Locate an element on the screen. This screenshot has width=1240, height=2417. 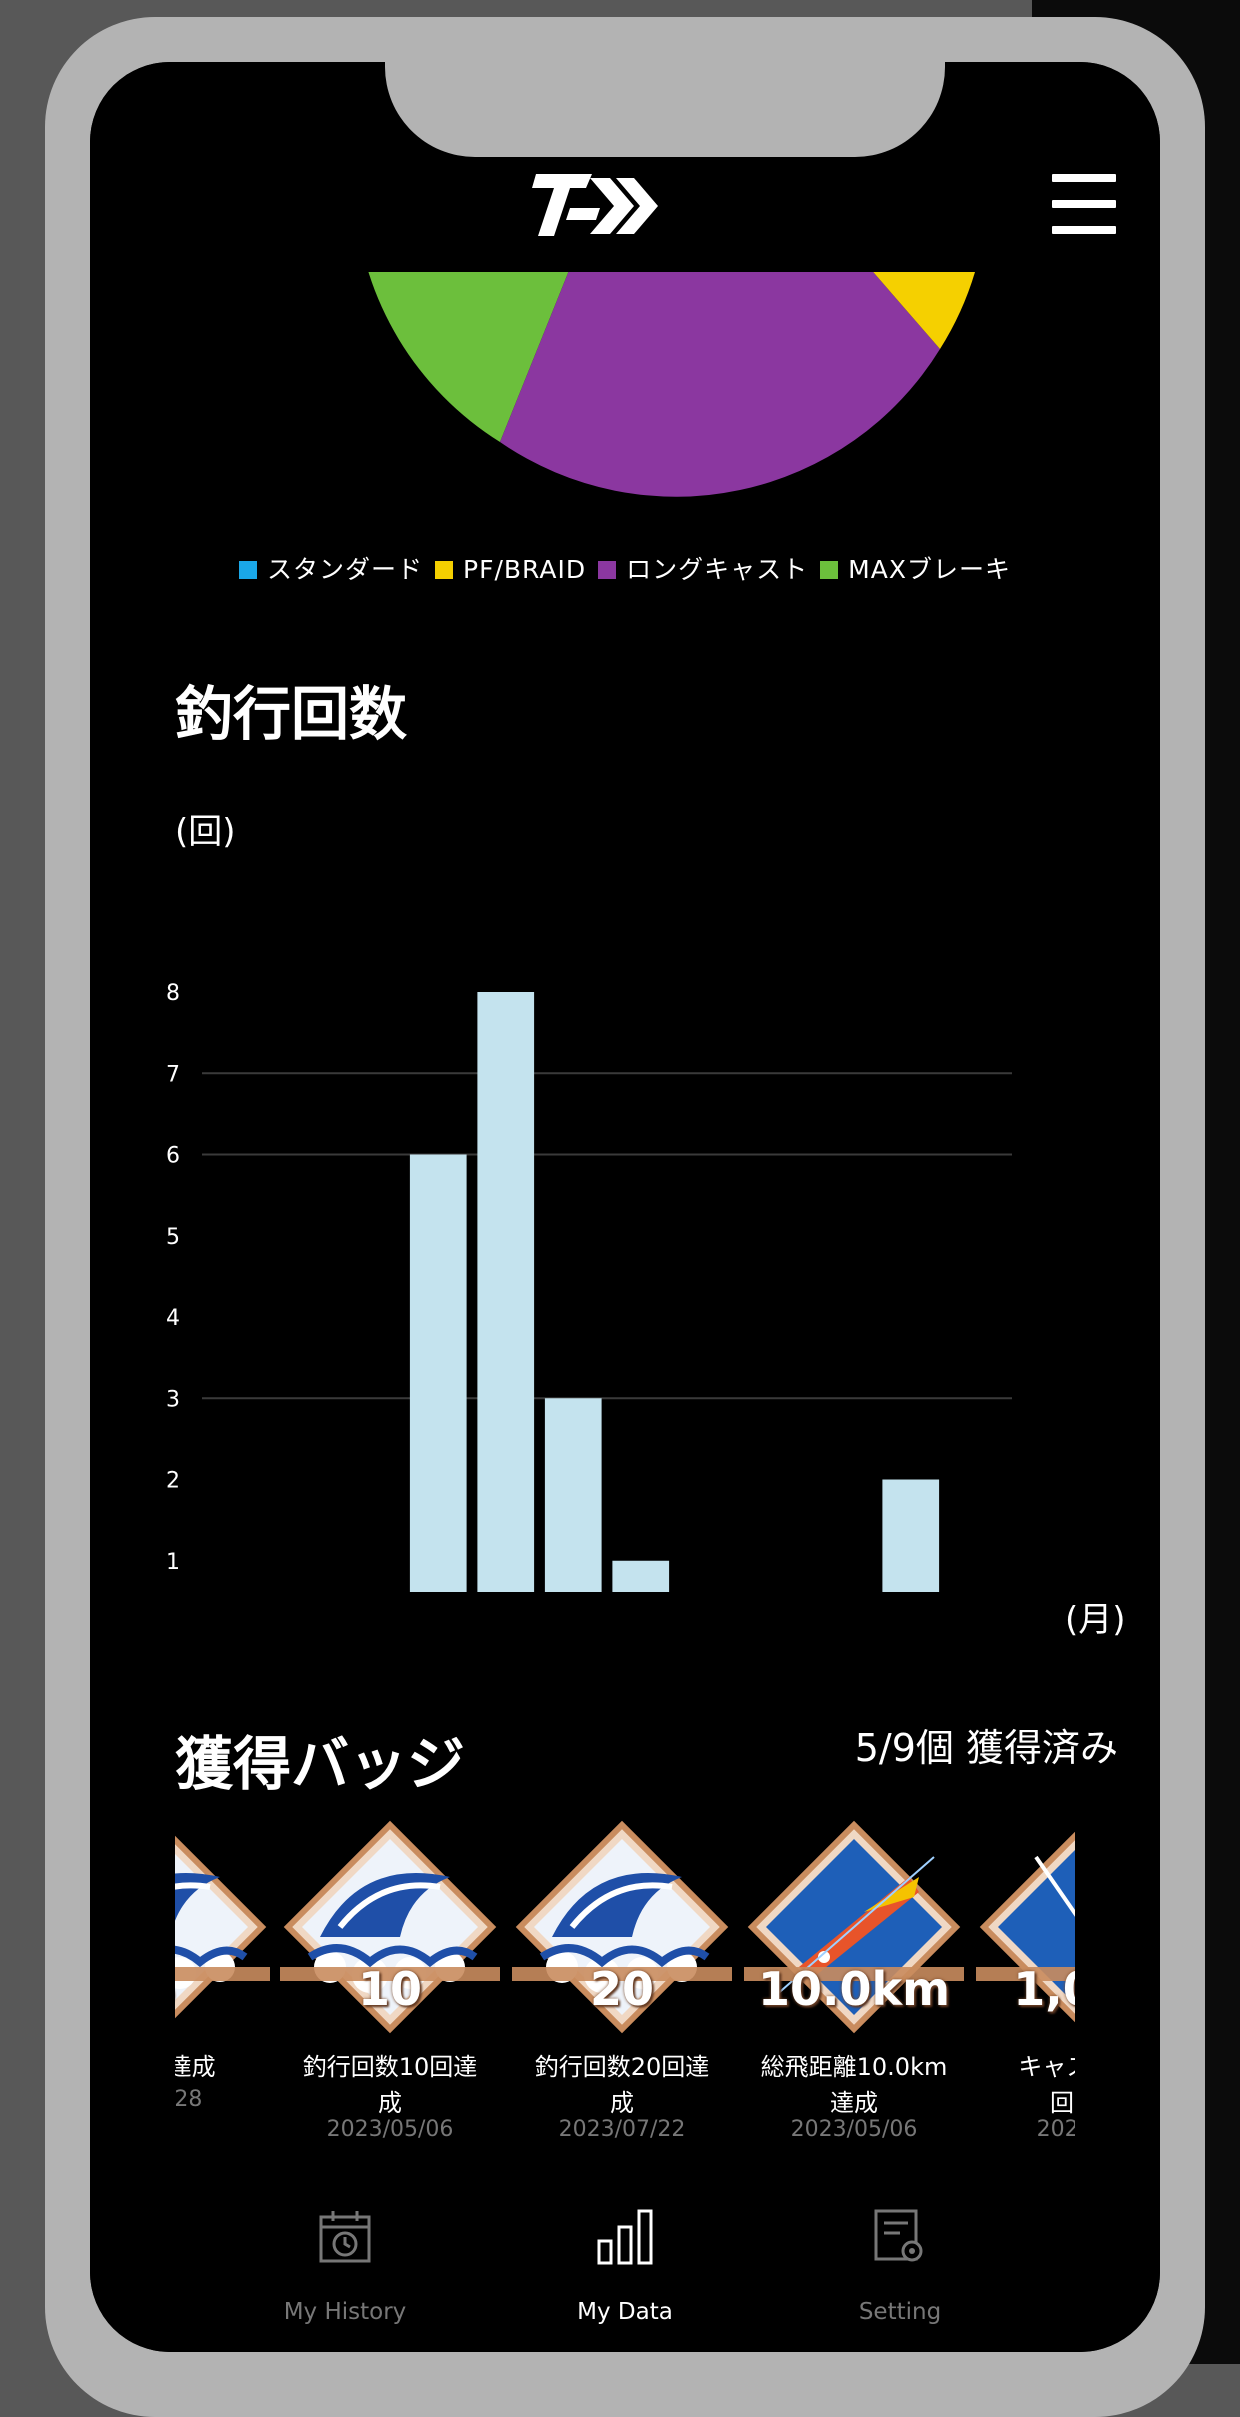
badges-title: 獲得バッジ is located at coordinates (320, 1764).